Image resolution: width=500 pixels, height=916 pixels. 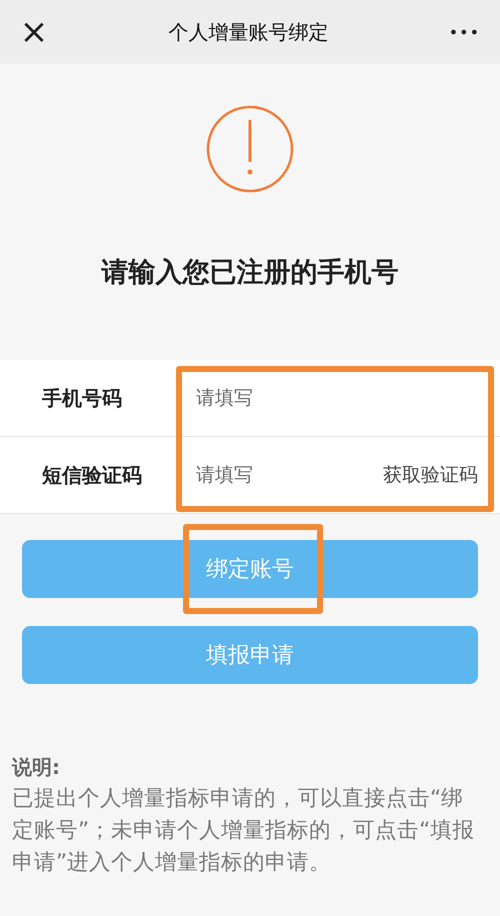 What do you see at coordinates (244, 831) in the screenshot?
I see `note-text: 已提出个人增量指标申请的，可以直接点击“绑定账号”；未申请个人增量指标的，可点击“填报申请”进入个人增量指标的申请。` at bounding box center [244, 831].